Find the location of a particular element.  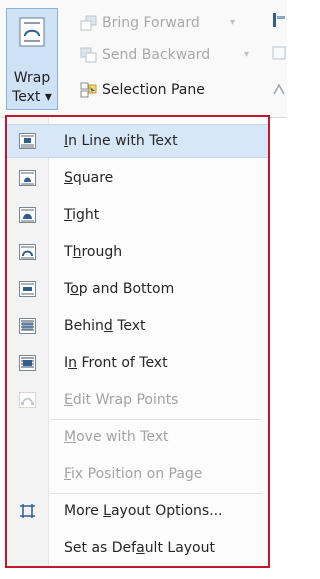

menu-item-label: Square is located at coordinates (89, 178).